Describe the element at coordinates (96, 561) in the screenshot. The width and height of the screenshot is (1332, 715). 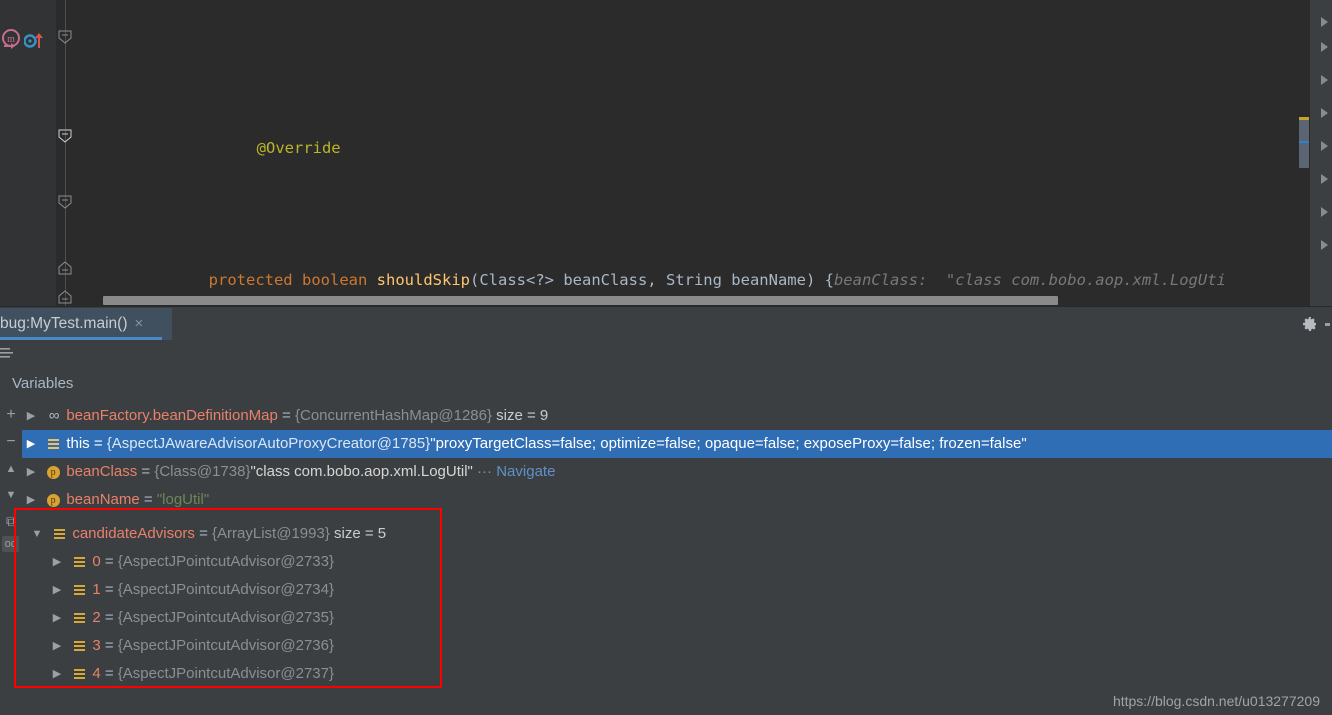
I see `variable-index: 0` at that location.